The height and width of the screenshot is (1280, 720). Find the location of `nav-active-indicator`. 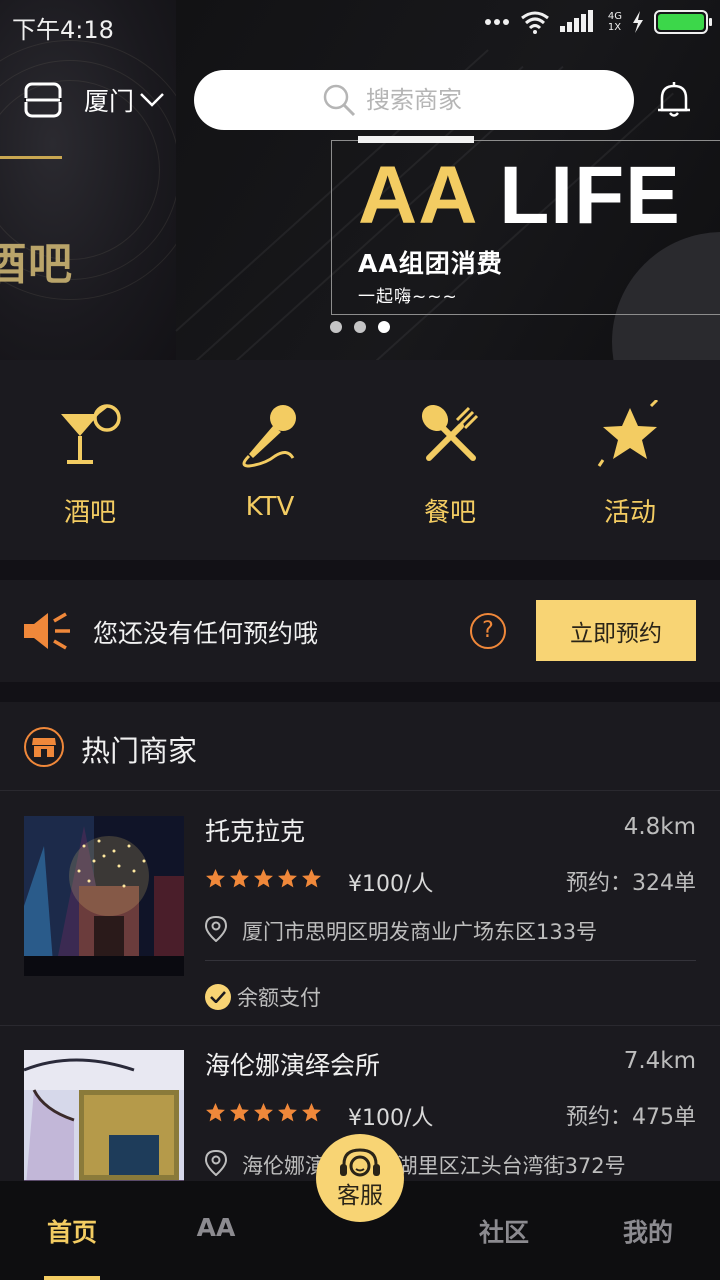

nav-active-indicator is located at coordinates (72, 1278).